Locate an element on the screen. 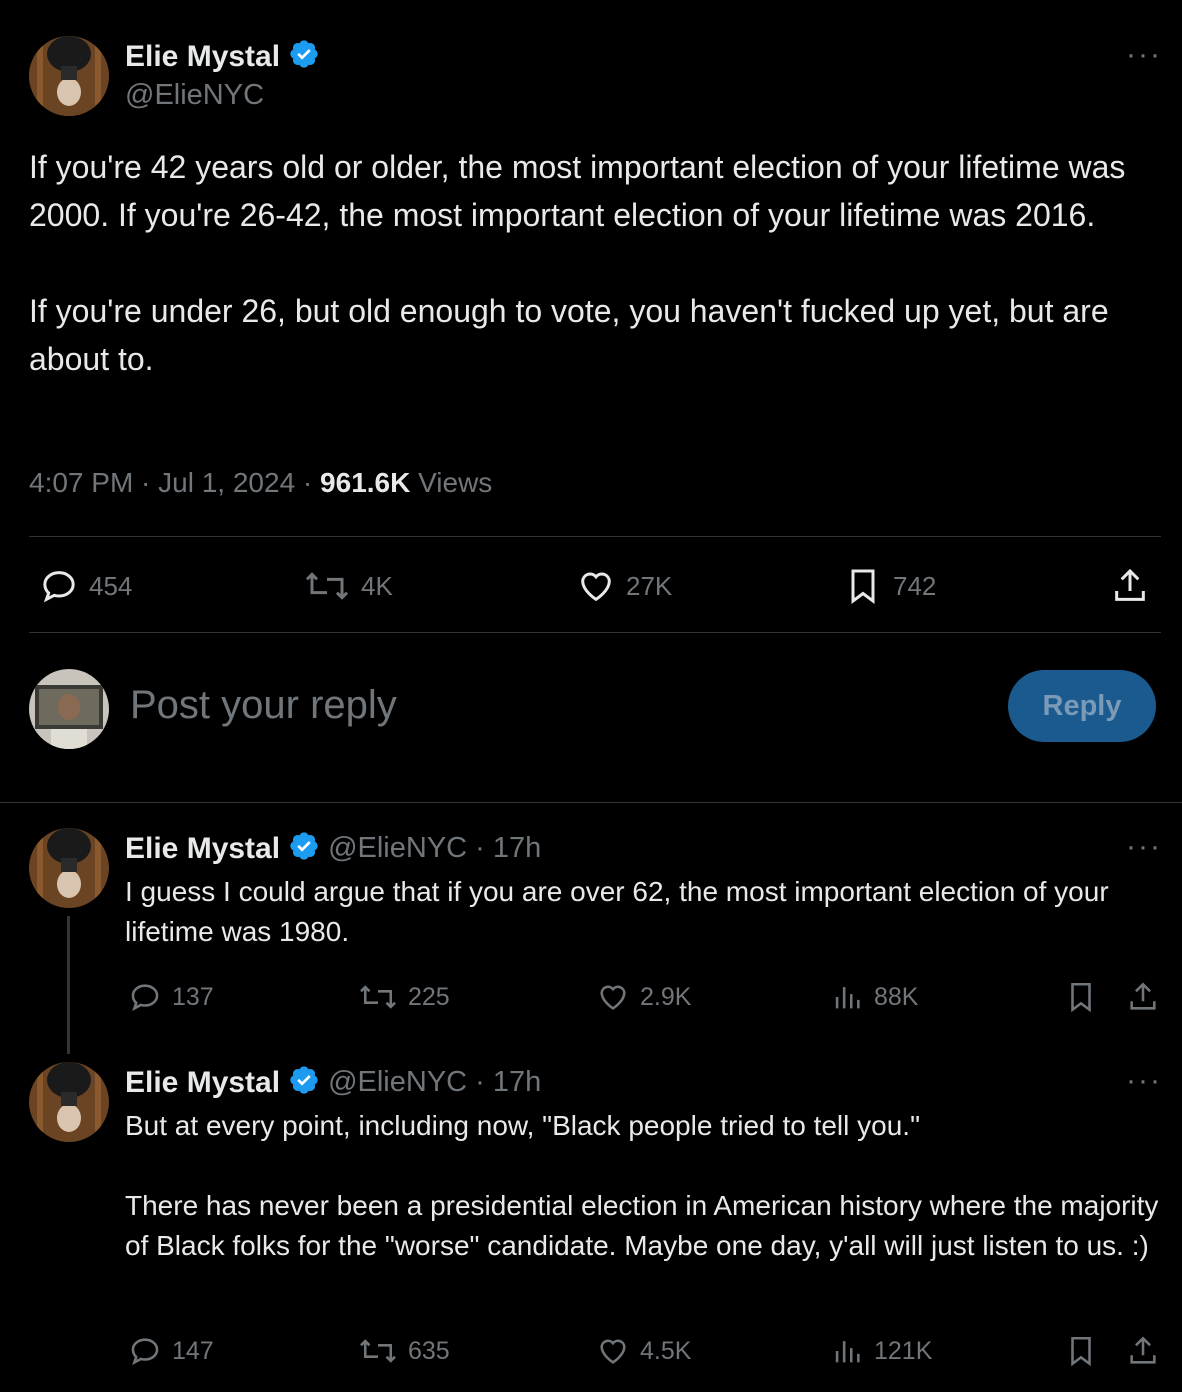 This screenshot has height=1392, width=1182. reply-input: Post your reply is located at coordinates (263, 705).